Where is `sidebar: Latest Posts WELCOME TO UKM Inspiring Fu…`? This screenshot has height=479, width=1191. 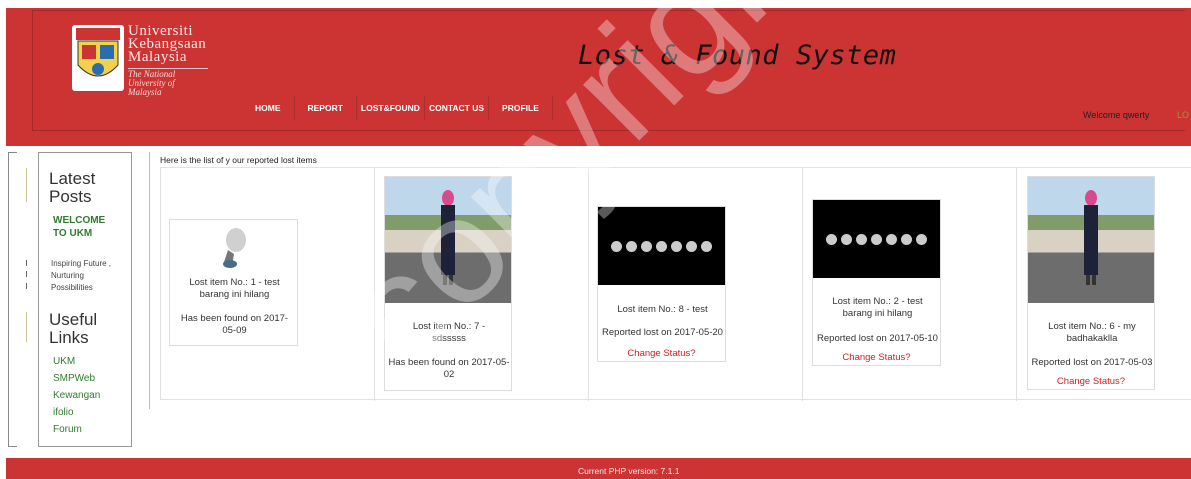
sidebar: Latest Posts WELCOME TO UKM Inspiring Fu… is located at coordinates (85, 299).